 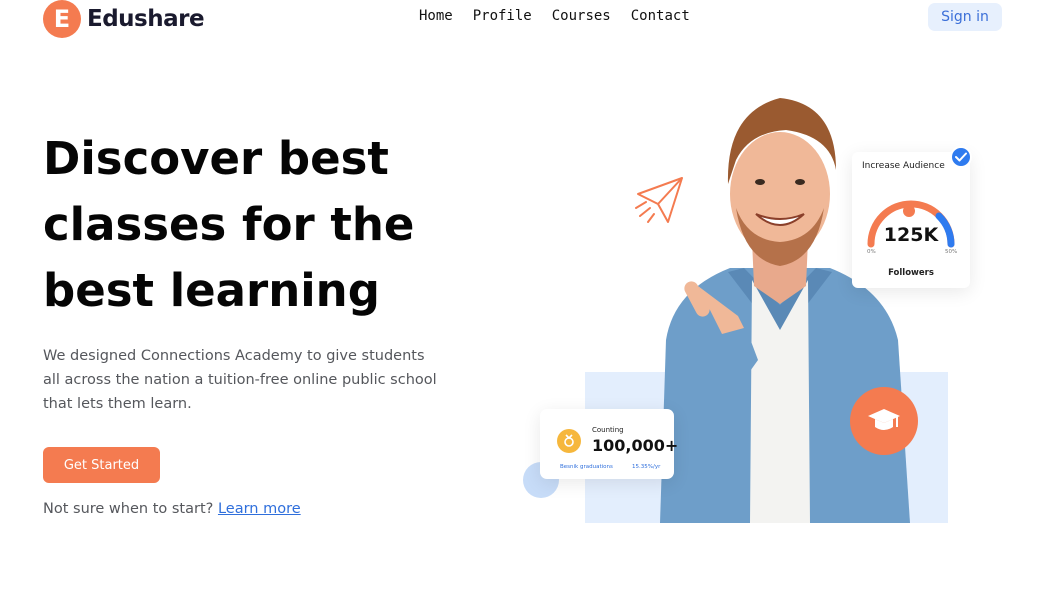 I want to click on gauge-max-label: 50%, so click(x=951, y=252).